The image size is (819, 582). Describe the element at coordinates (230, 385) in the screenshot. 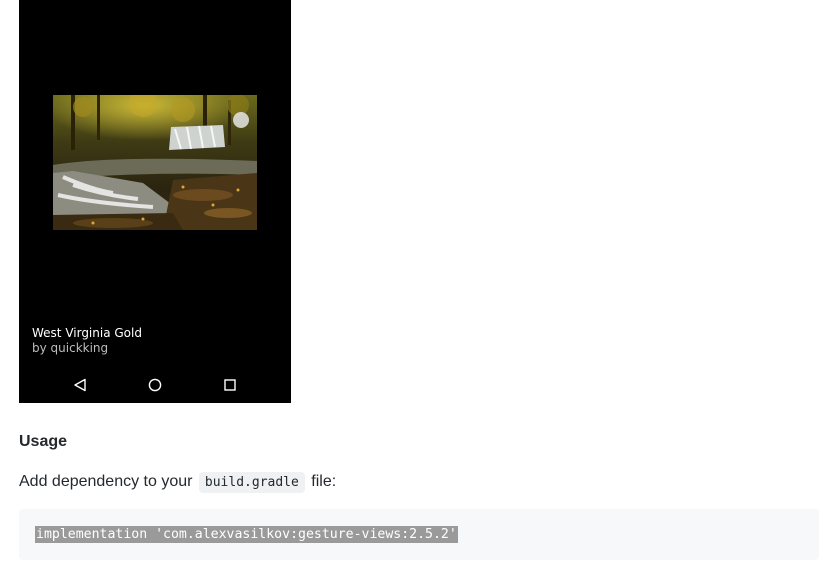

I see `recent-square-icon` at that location.